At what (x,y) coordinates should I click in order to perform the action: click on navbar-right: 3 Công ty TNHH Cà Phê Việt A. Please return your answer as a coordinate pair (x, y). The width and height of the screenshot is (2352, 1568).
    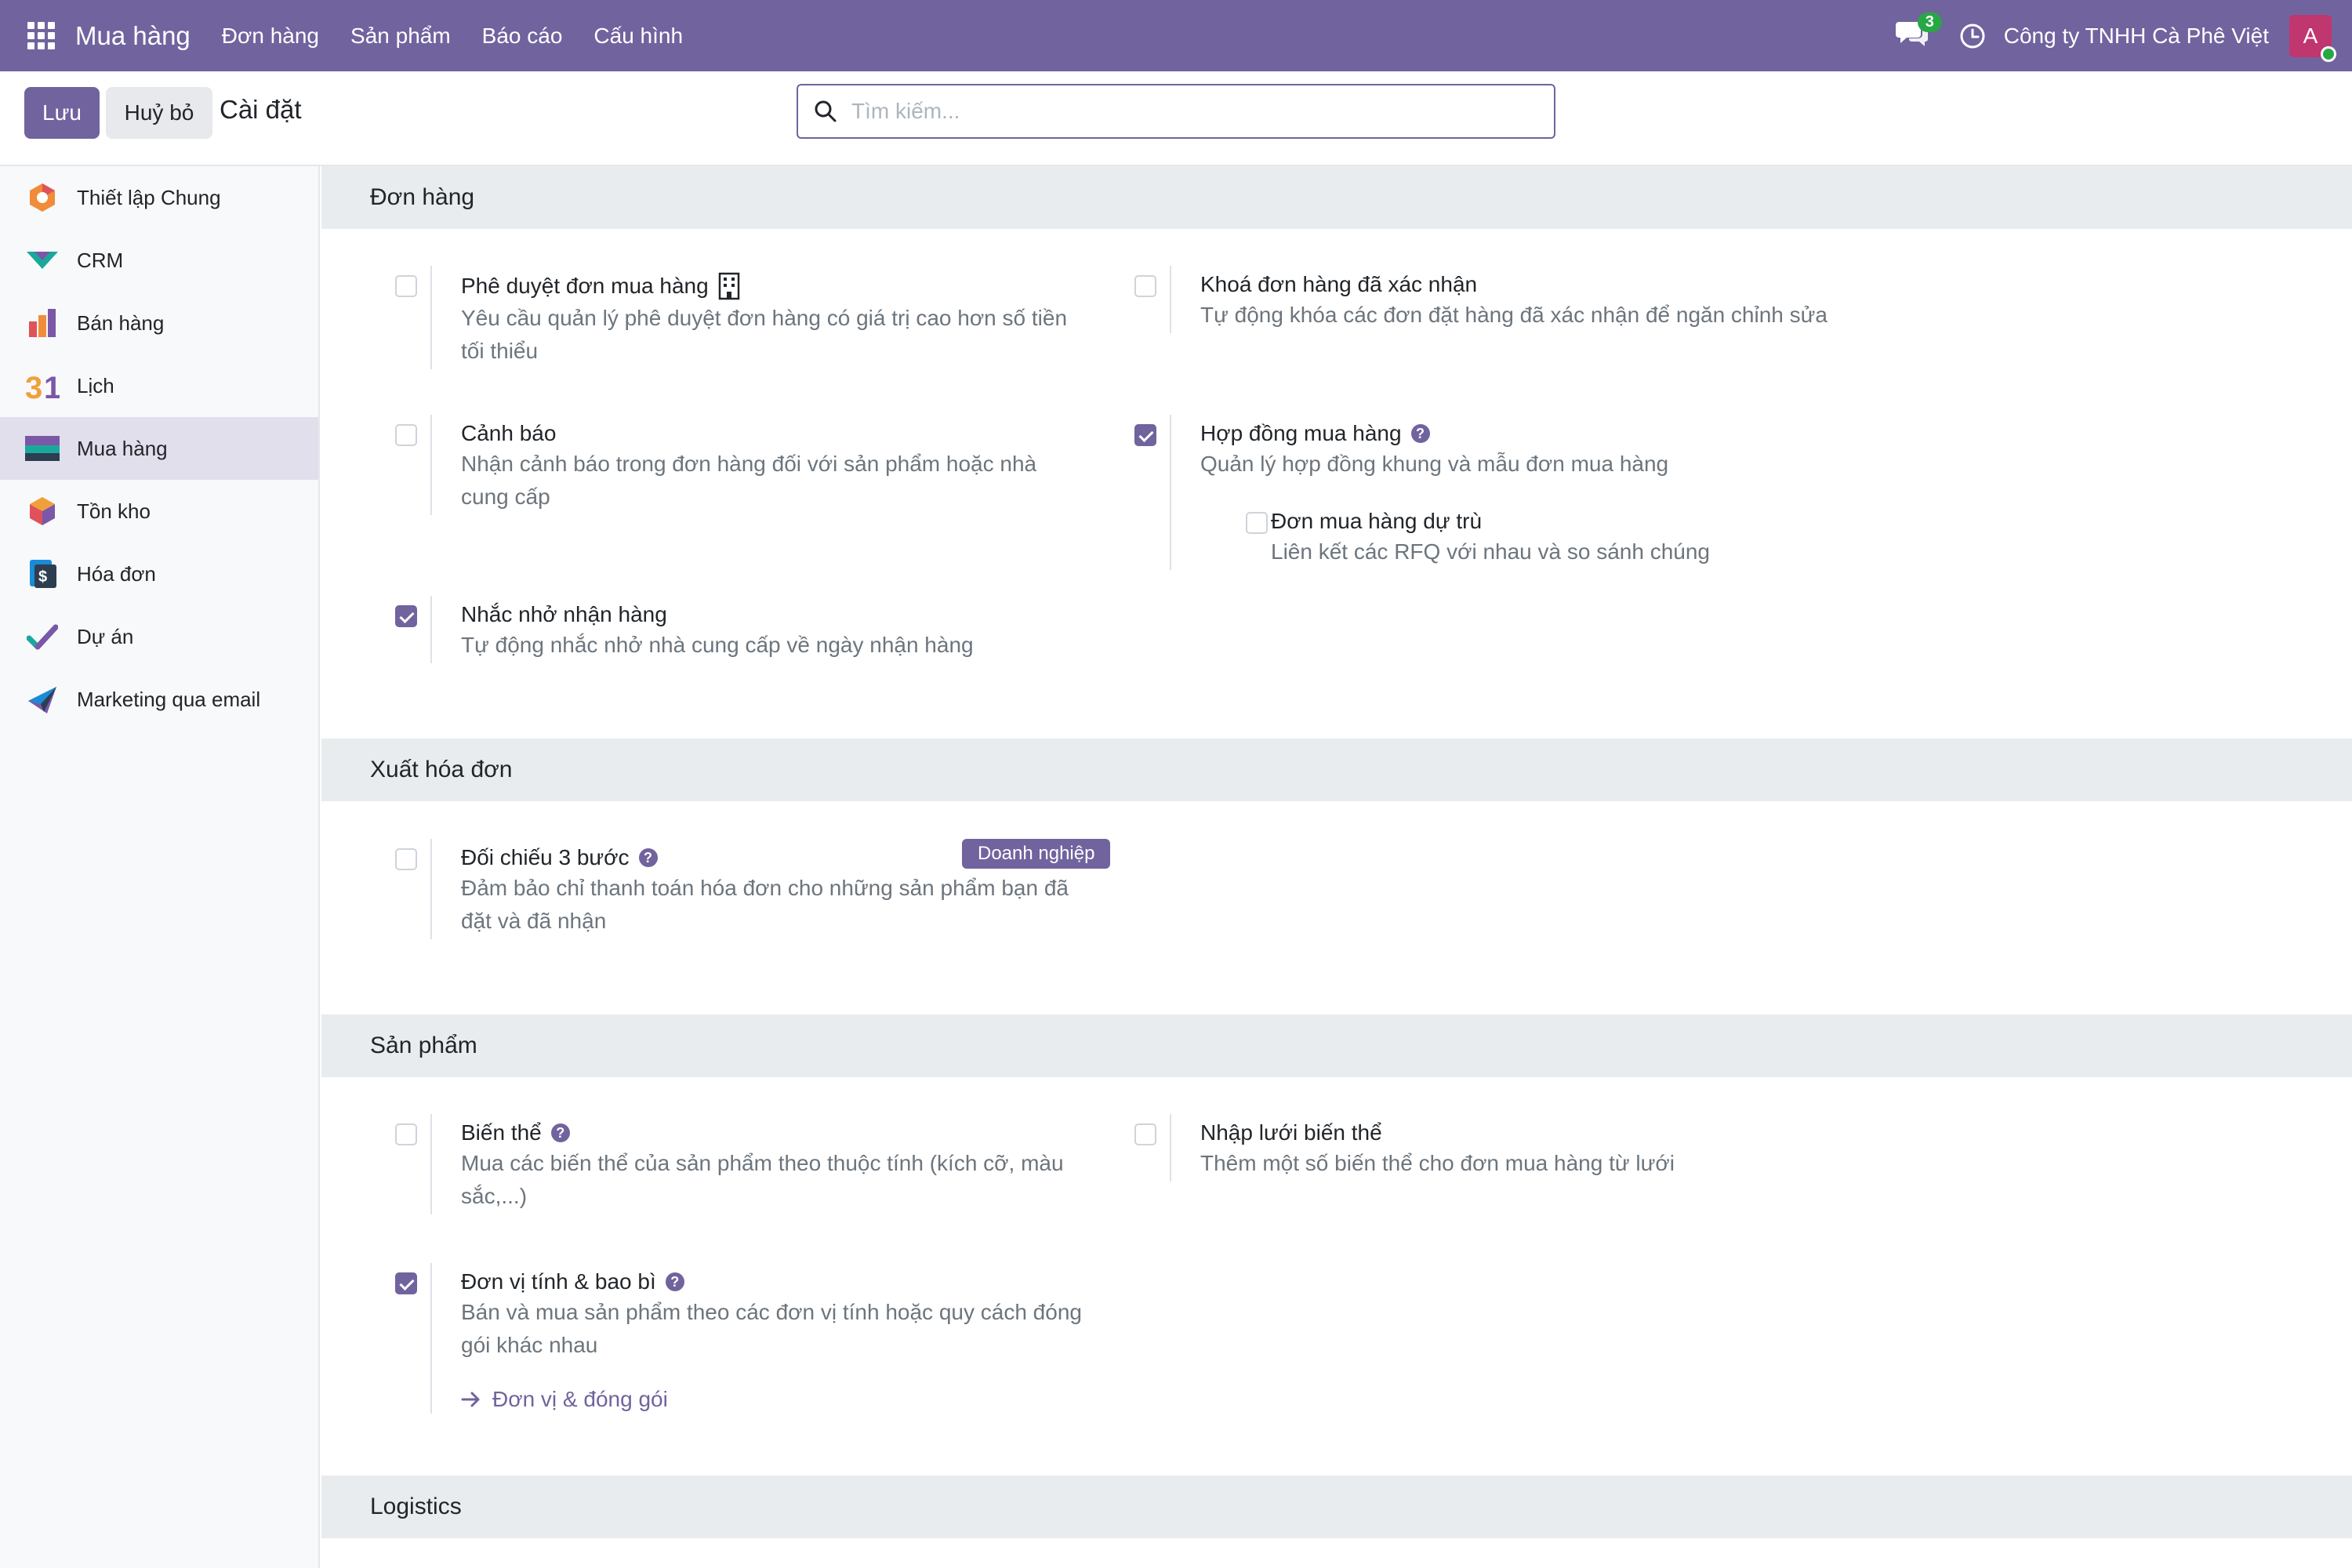
    Looking at the image, I should click on (2123, 35).